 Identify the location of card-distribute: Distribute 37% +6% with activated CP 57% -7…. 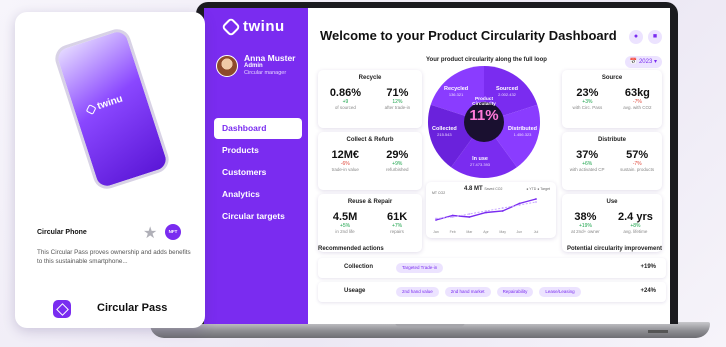
(612, 161).